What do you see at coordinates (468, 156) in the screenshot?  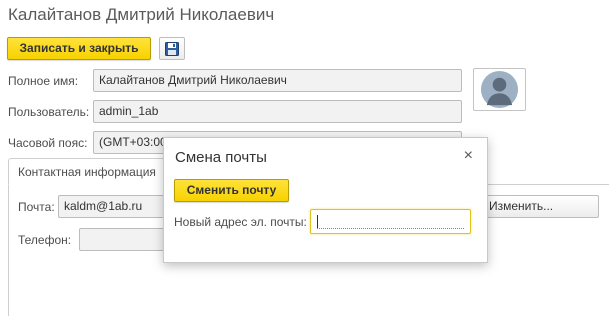 I see `close-icon: ×` at bounding box center [468, 156].